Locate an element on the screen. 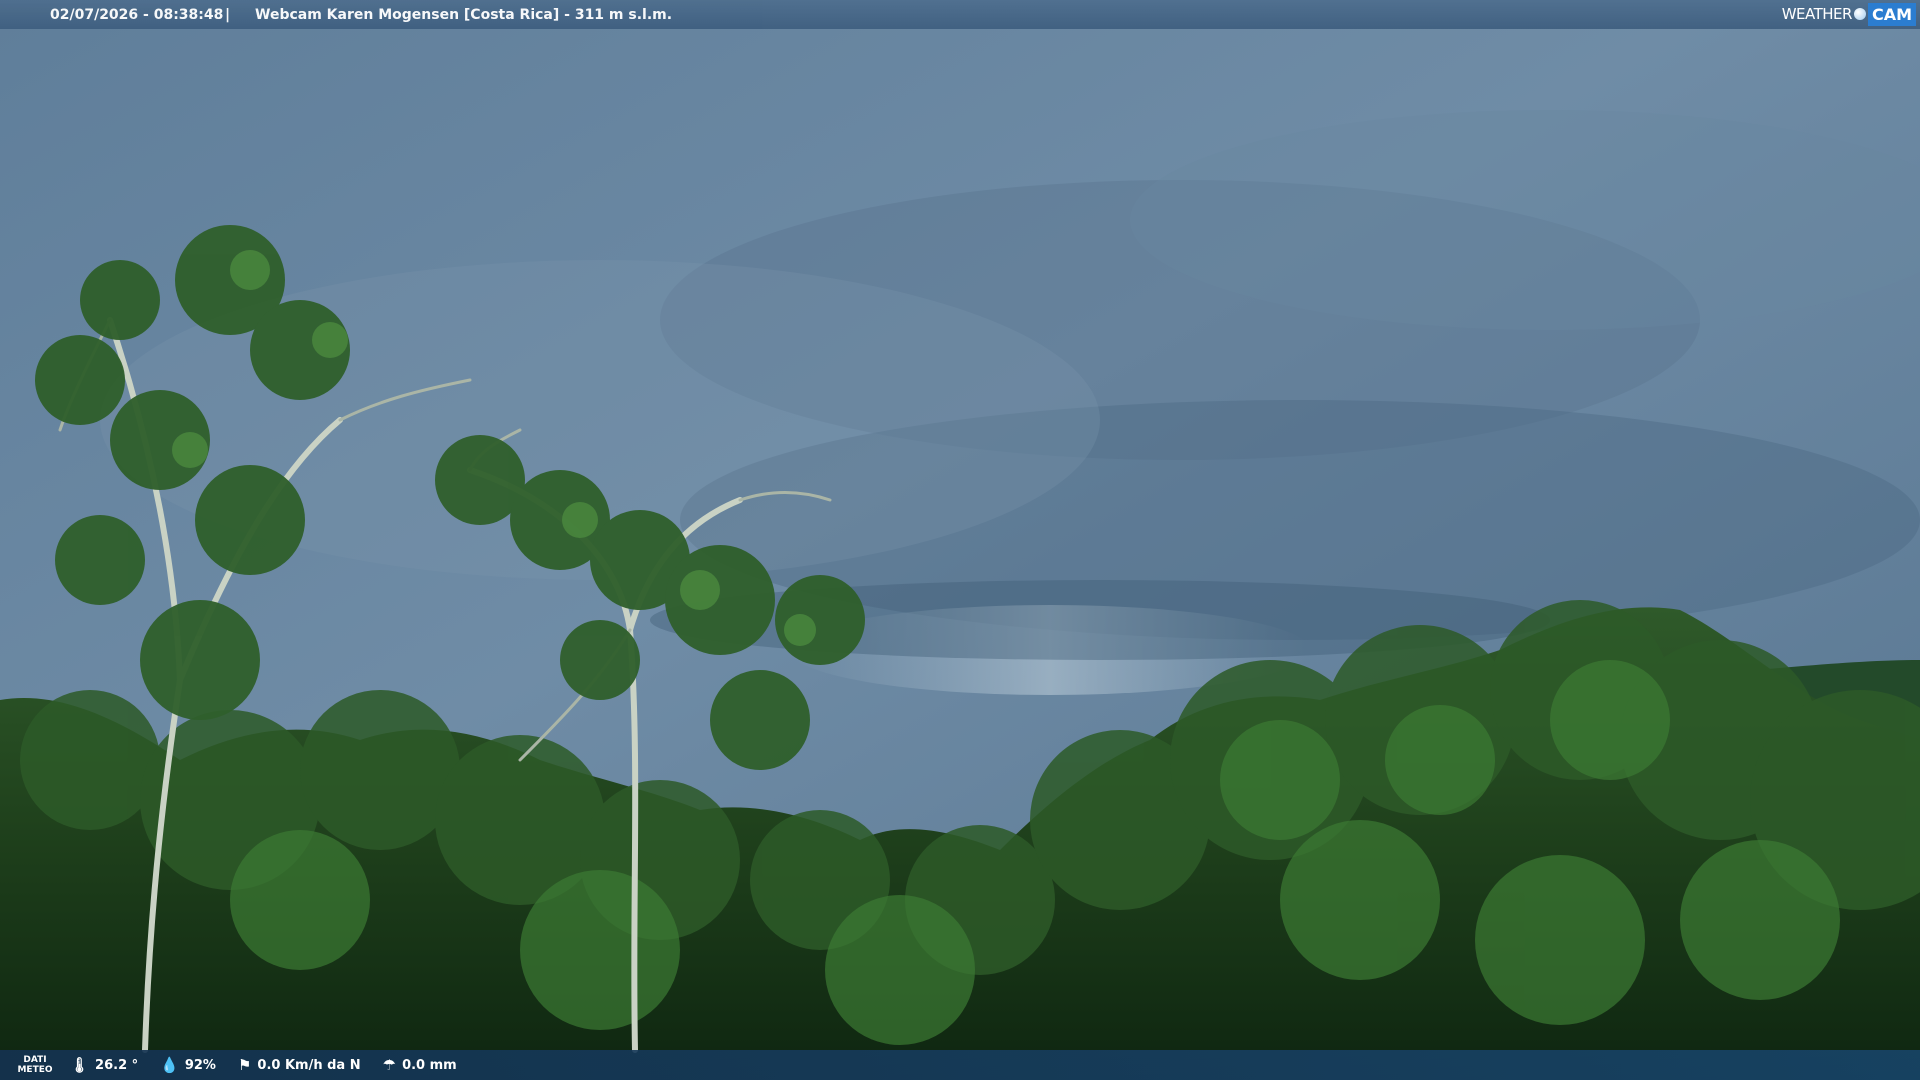  wind-icon: ⚑ is located at coordinates (244, 1064).